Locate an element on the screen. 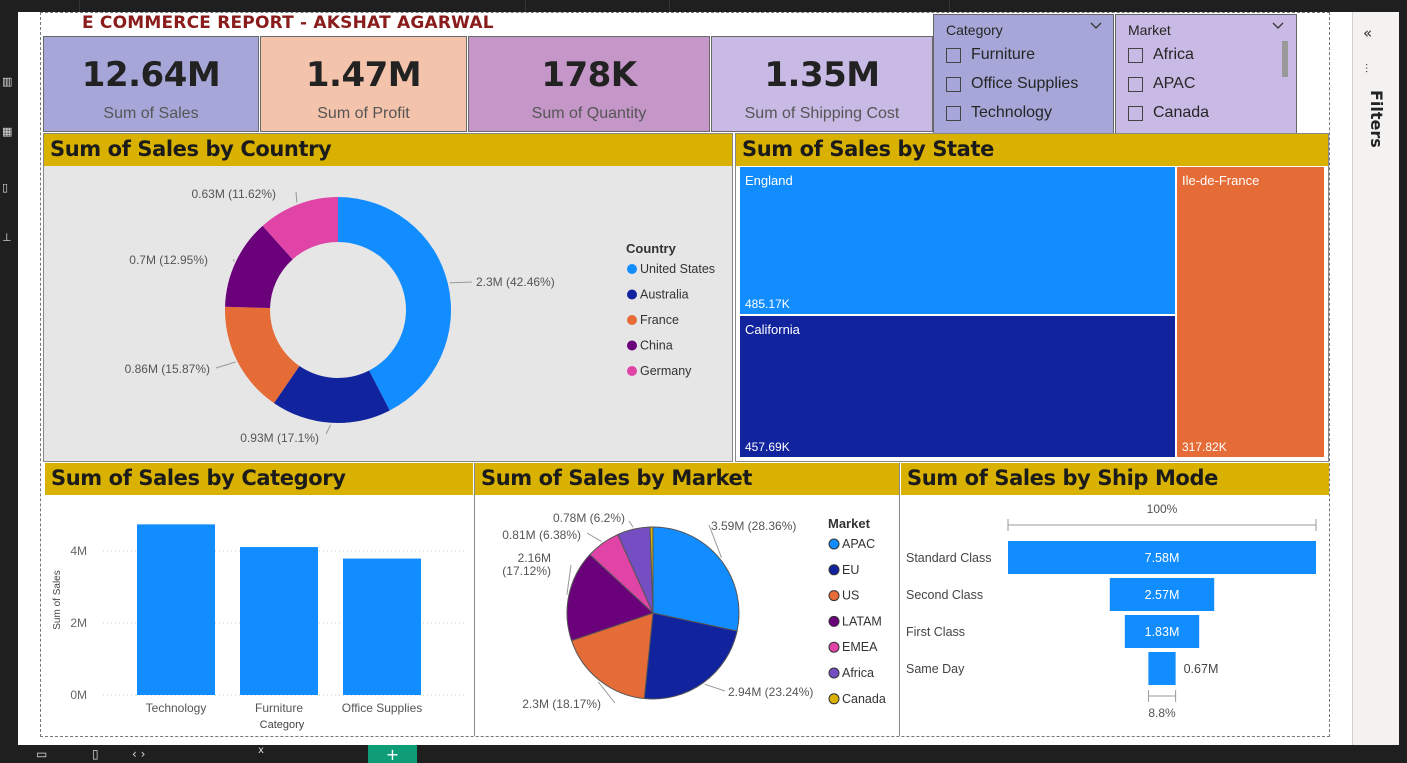 The width and height of the screenshot is (1407, 763). kpi-card-profit: 1.47M Sum of Profit is located at coordinates (363, 84).